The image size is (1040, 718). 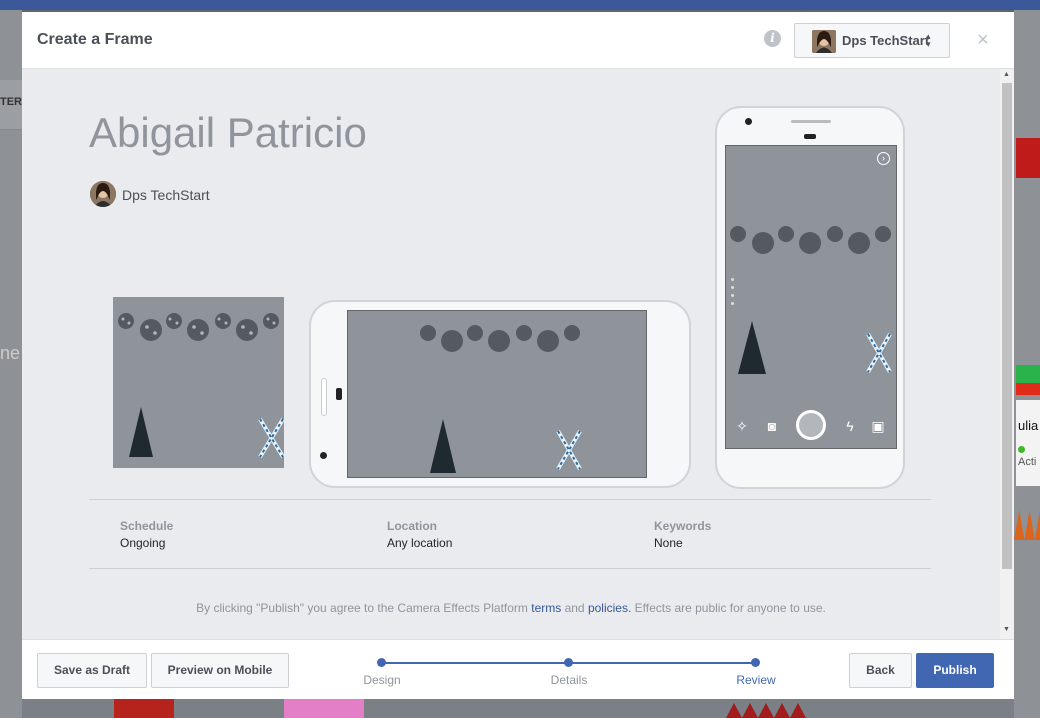 I want to click on keywords-value: None, so click(x=668, y=543).